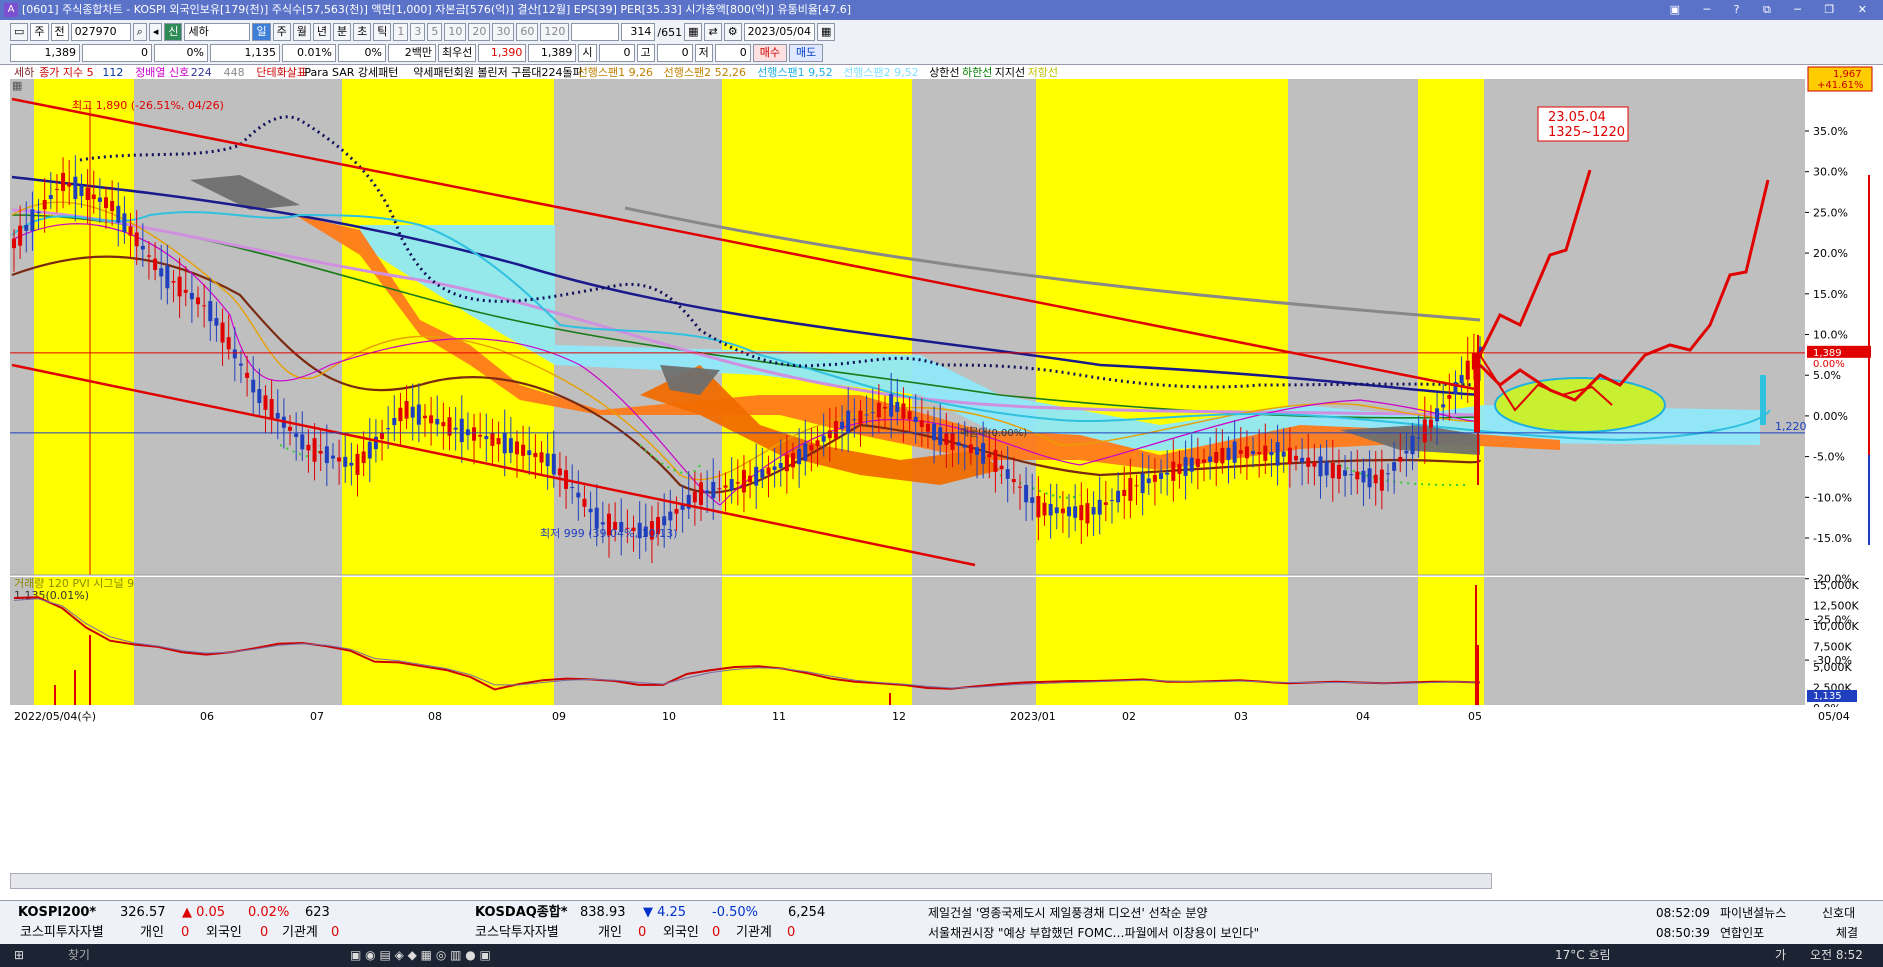  Describe the element at coordinates (693, 32) in the screenshot. I see `chart-tool-icon: ▦` at that location.